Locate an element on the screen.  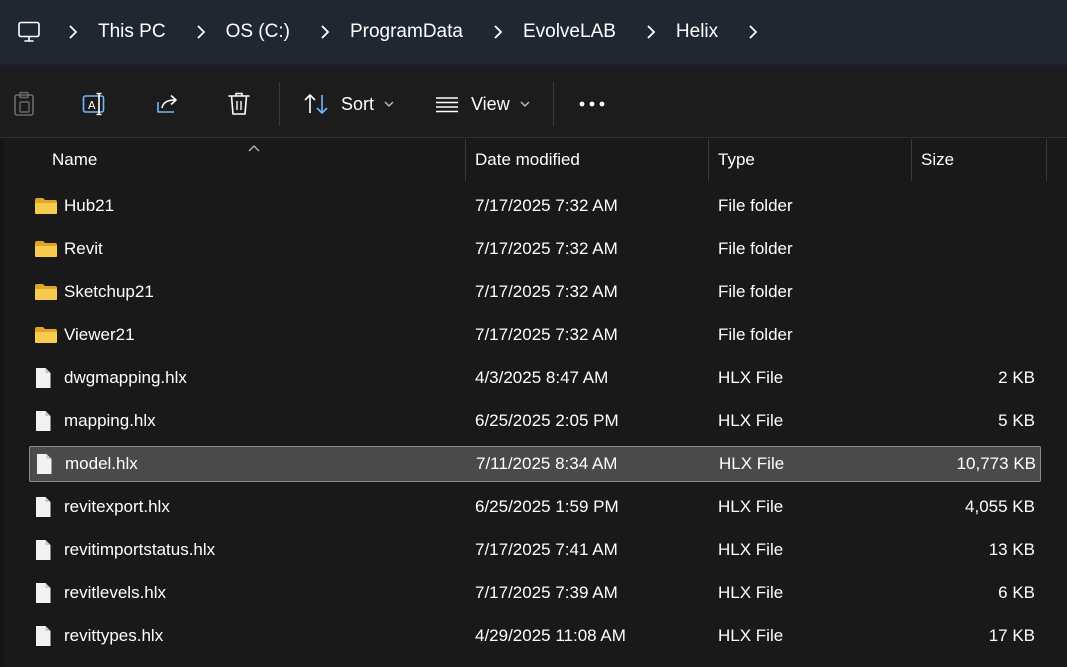
file-name: revittypes.hlx is located at coordinates (114, 635).